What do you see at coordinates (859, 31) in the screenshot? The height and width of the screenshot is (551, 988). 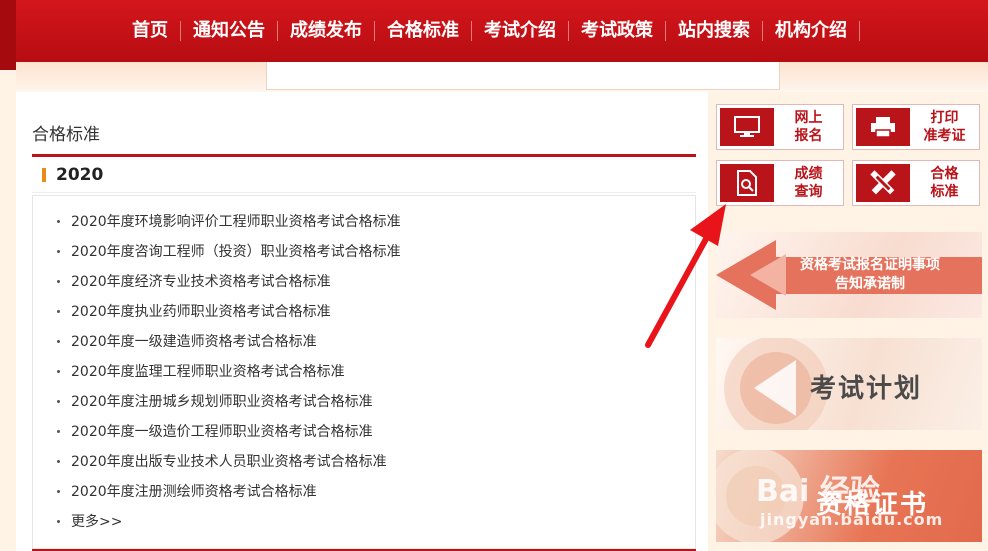 I see `nav-divider` at bounding box center [859, 31].